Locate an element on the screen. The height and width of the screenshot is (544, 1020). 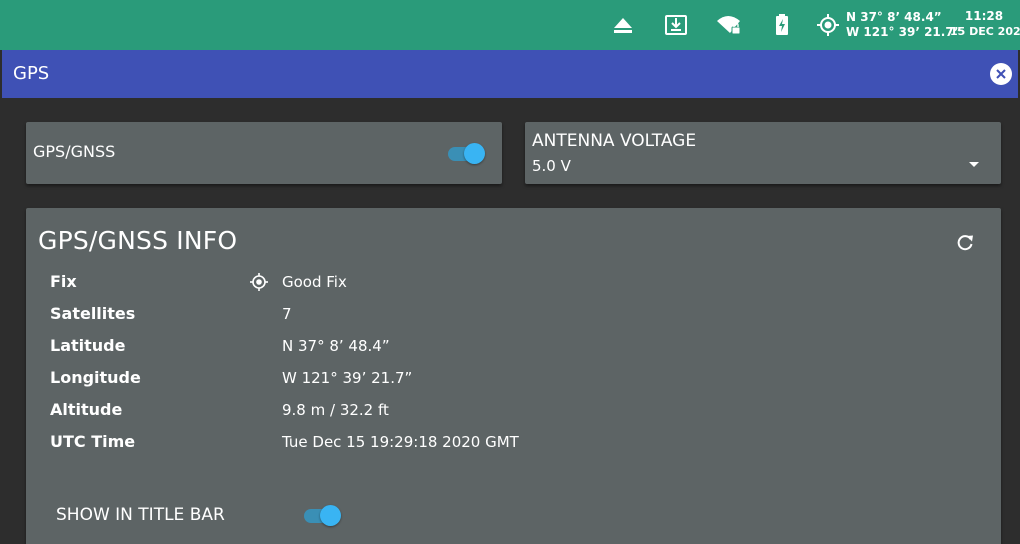
page-title: GPS is located at coordinates (31, 73).